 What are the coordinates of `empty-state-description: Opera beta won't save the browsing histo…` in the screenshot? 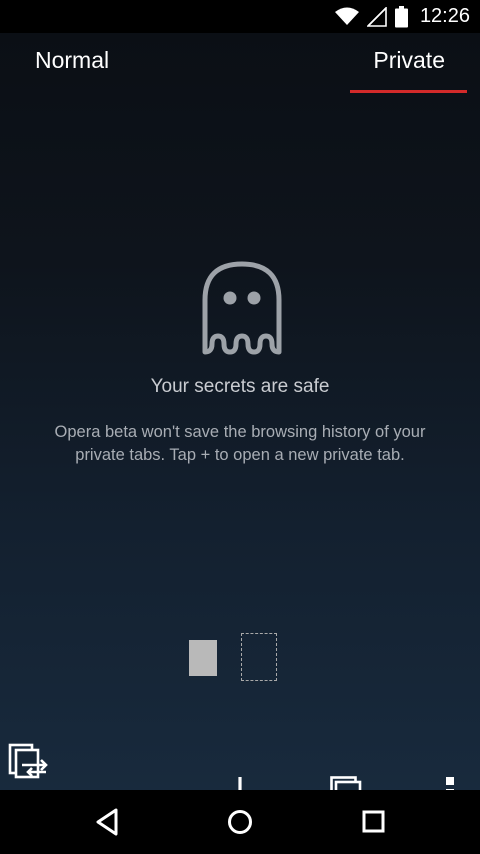 It's located at (240, 443).